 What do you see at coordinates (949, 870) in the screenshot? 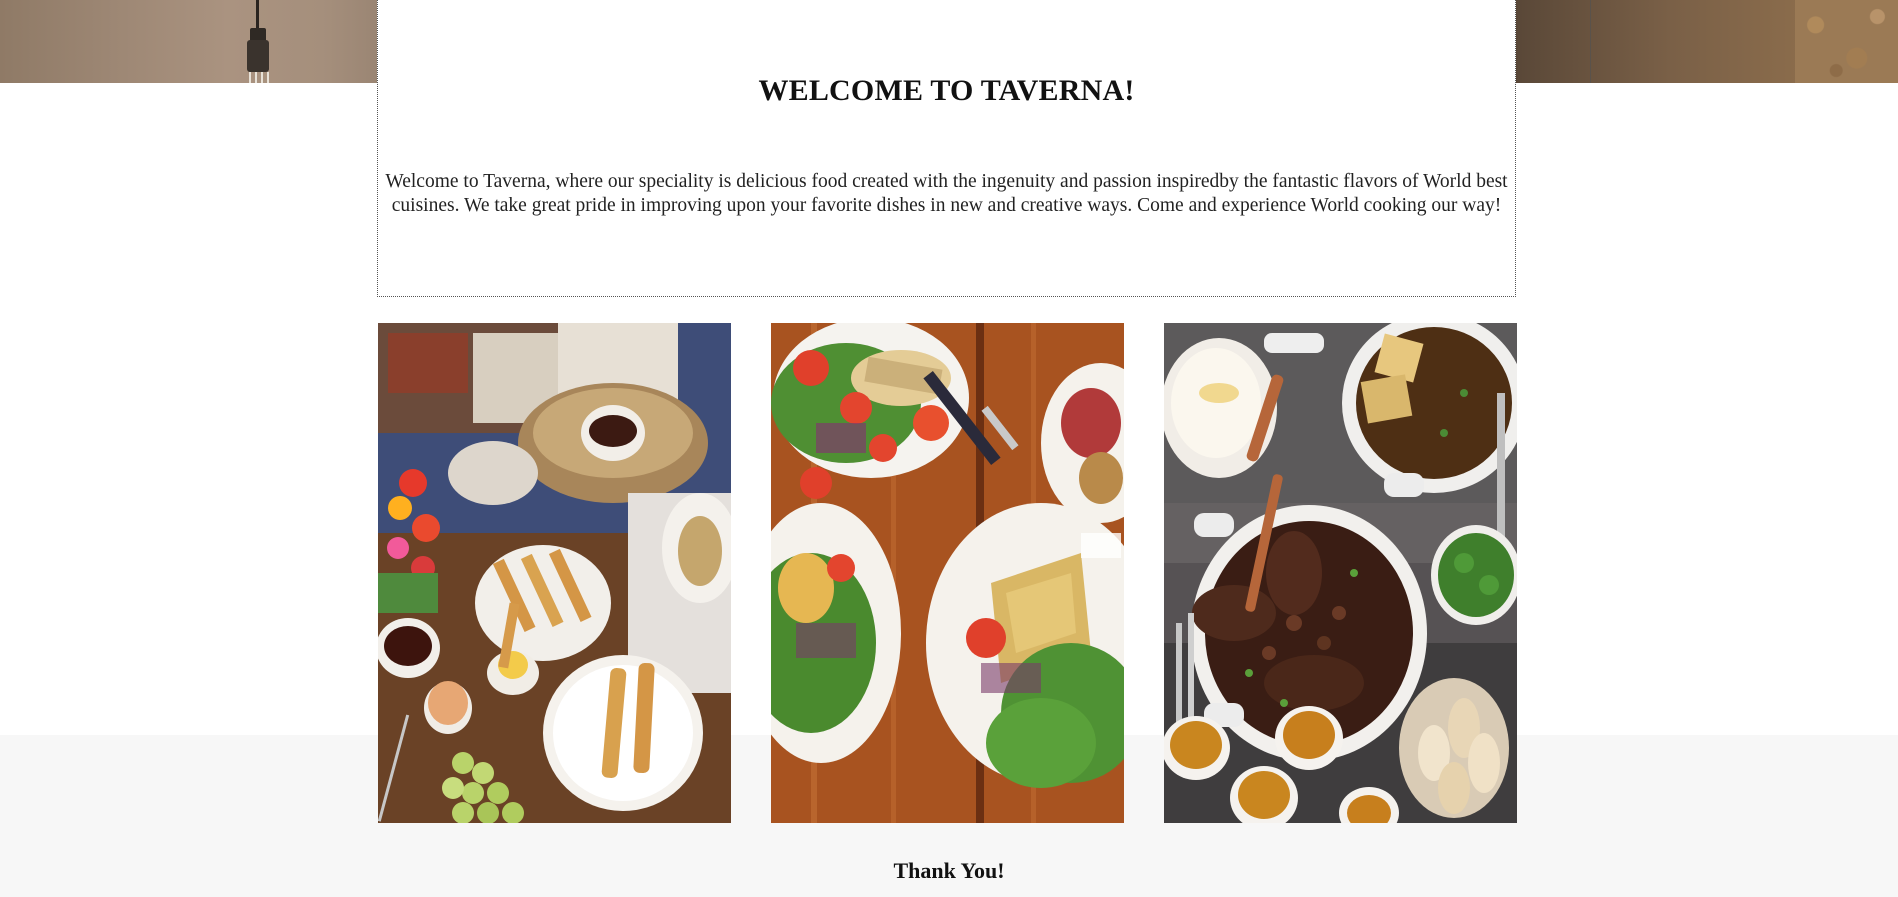
I see `thank-you-text: Thank You!` at bounding box center [949, 870].